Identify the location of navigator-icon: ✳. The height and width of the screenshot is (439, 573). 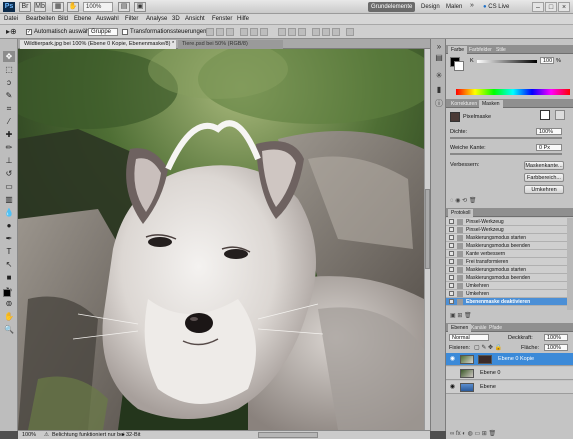
(439, 76).